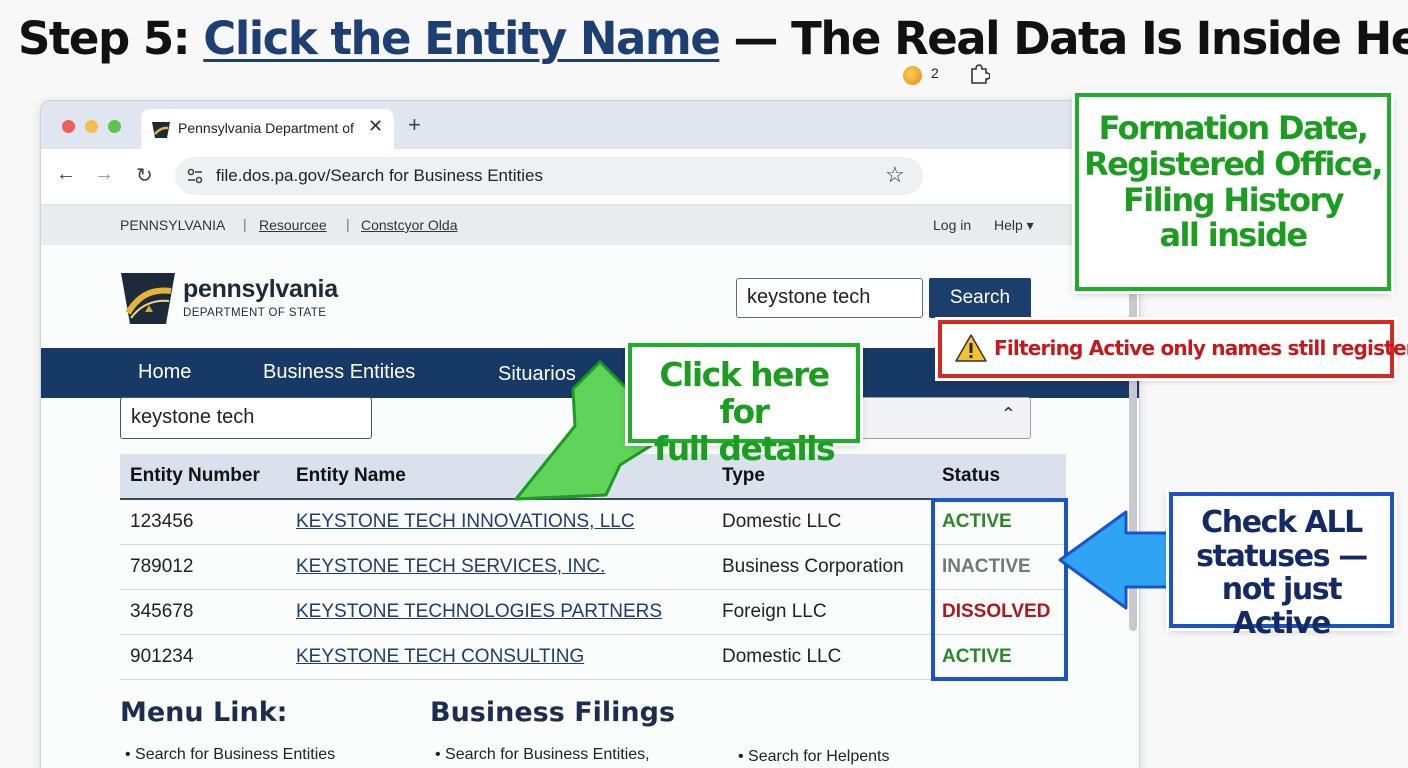 The width and height of the screenshot is (1408, 768). Describe the element at coordinates (912, 75) in the screenshot. I see `coin-extension-icon` at that location.